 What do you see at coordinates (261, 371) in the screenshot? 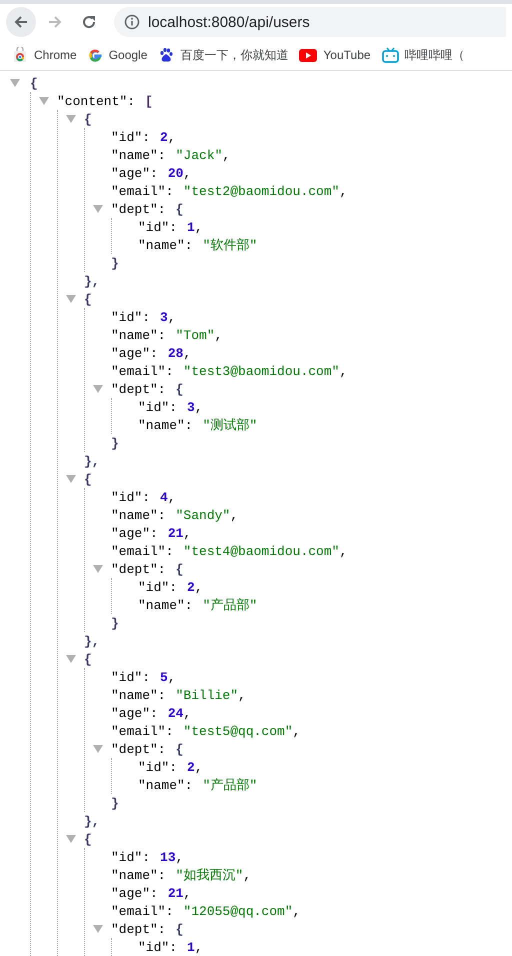
I see `json-value: "test3@baomidou.com"` at bounding box center [261, 371].